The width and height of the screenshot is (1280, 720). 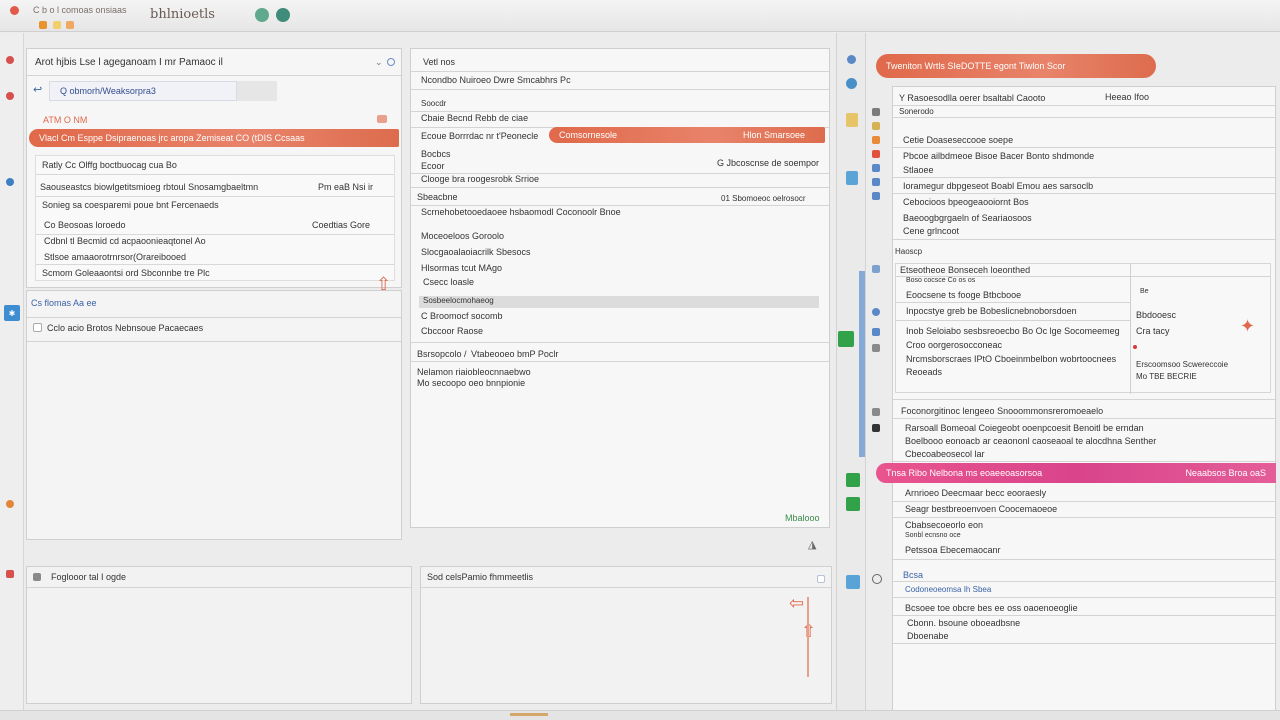 I want to click on list-item-label: Stlsoe amaaorotrnrsor(Orareibooed, so click(x=115, y=257).